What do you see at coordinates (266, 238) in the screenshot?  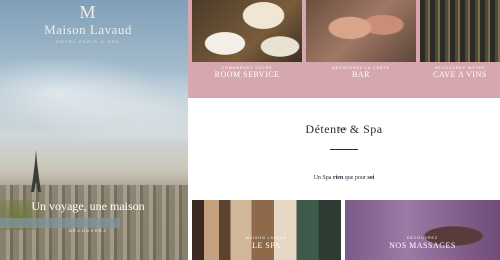 I see `spa-card-kicker: MAISON LAVAUD` at bounding box center [266, 238].